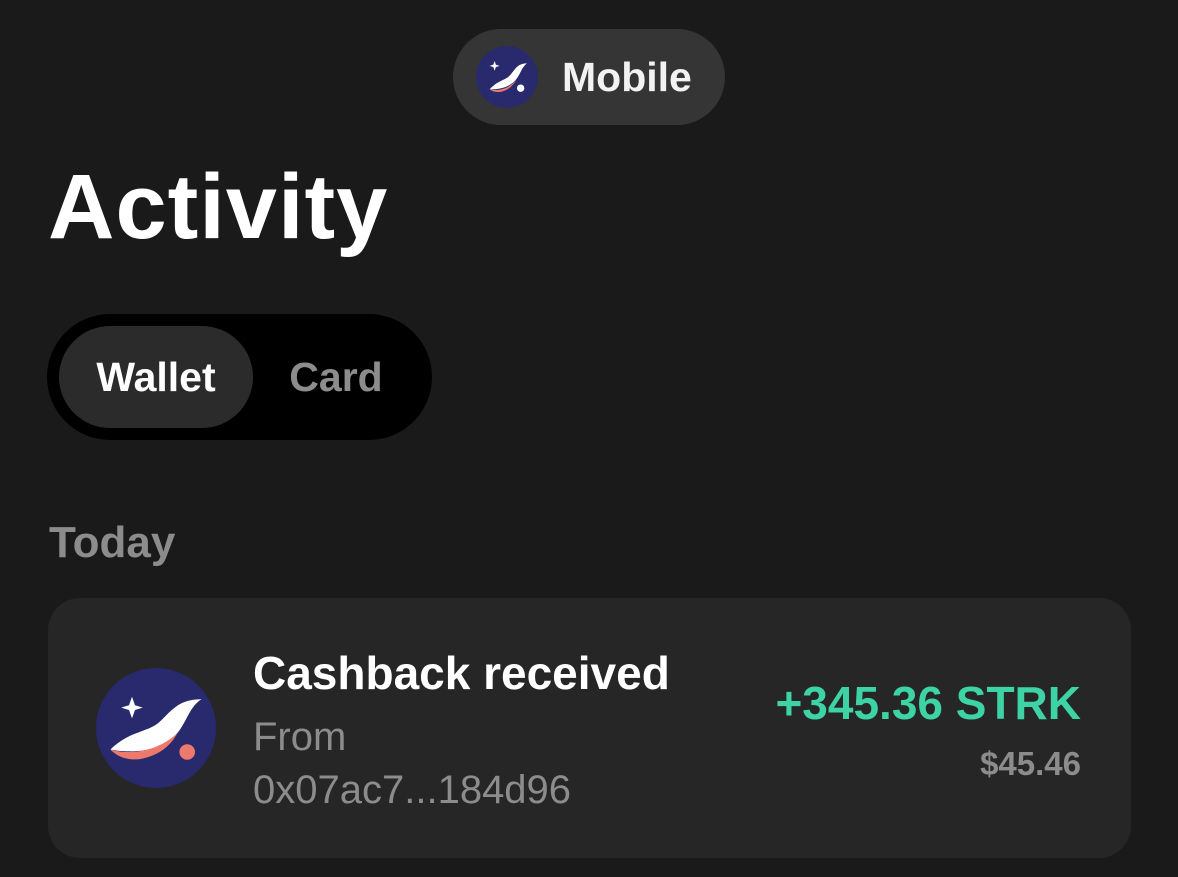 The width and height of the screenshot is (1178, 877). I want to click on network-selector: Mobile, so click(589, 77).